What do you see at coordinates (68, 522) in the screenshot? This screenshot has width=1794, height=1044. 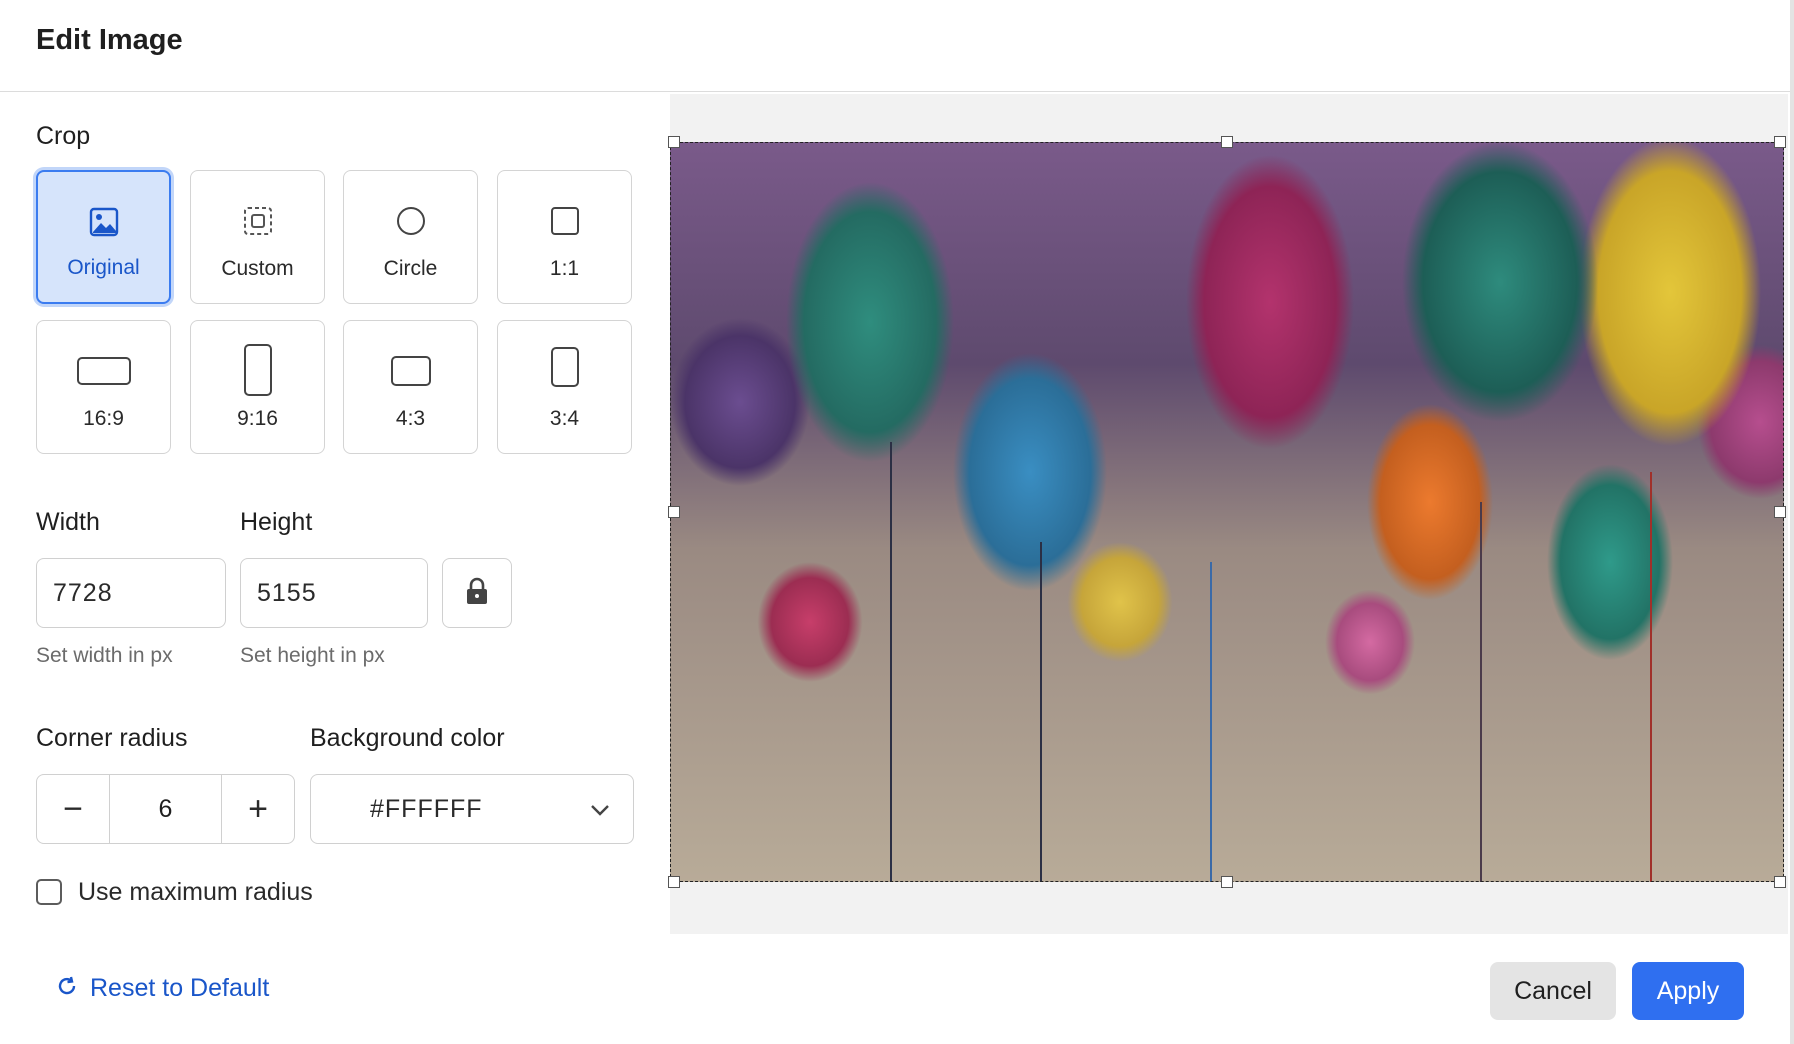 I see `width-label: Width` at bounding box center [68, 522].